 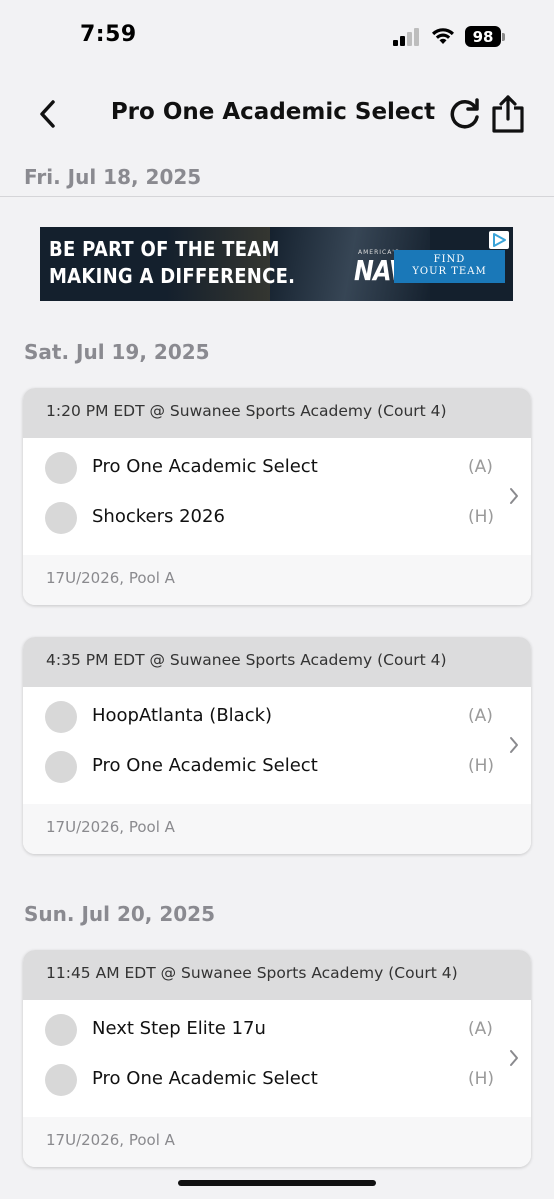 I want to click on chevron-left-icon, so click(x=47, y=114).